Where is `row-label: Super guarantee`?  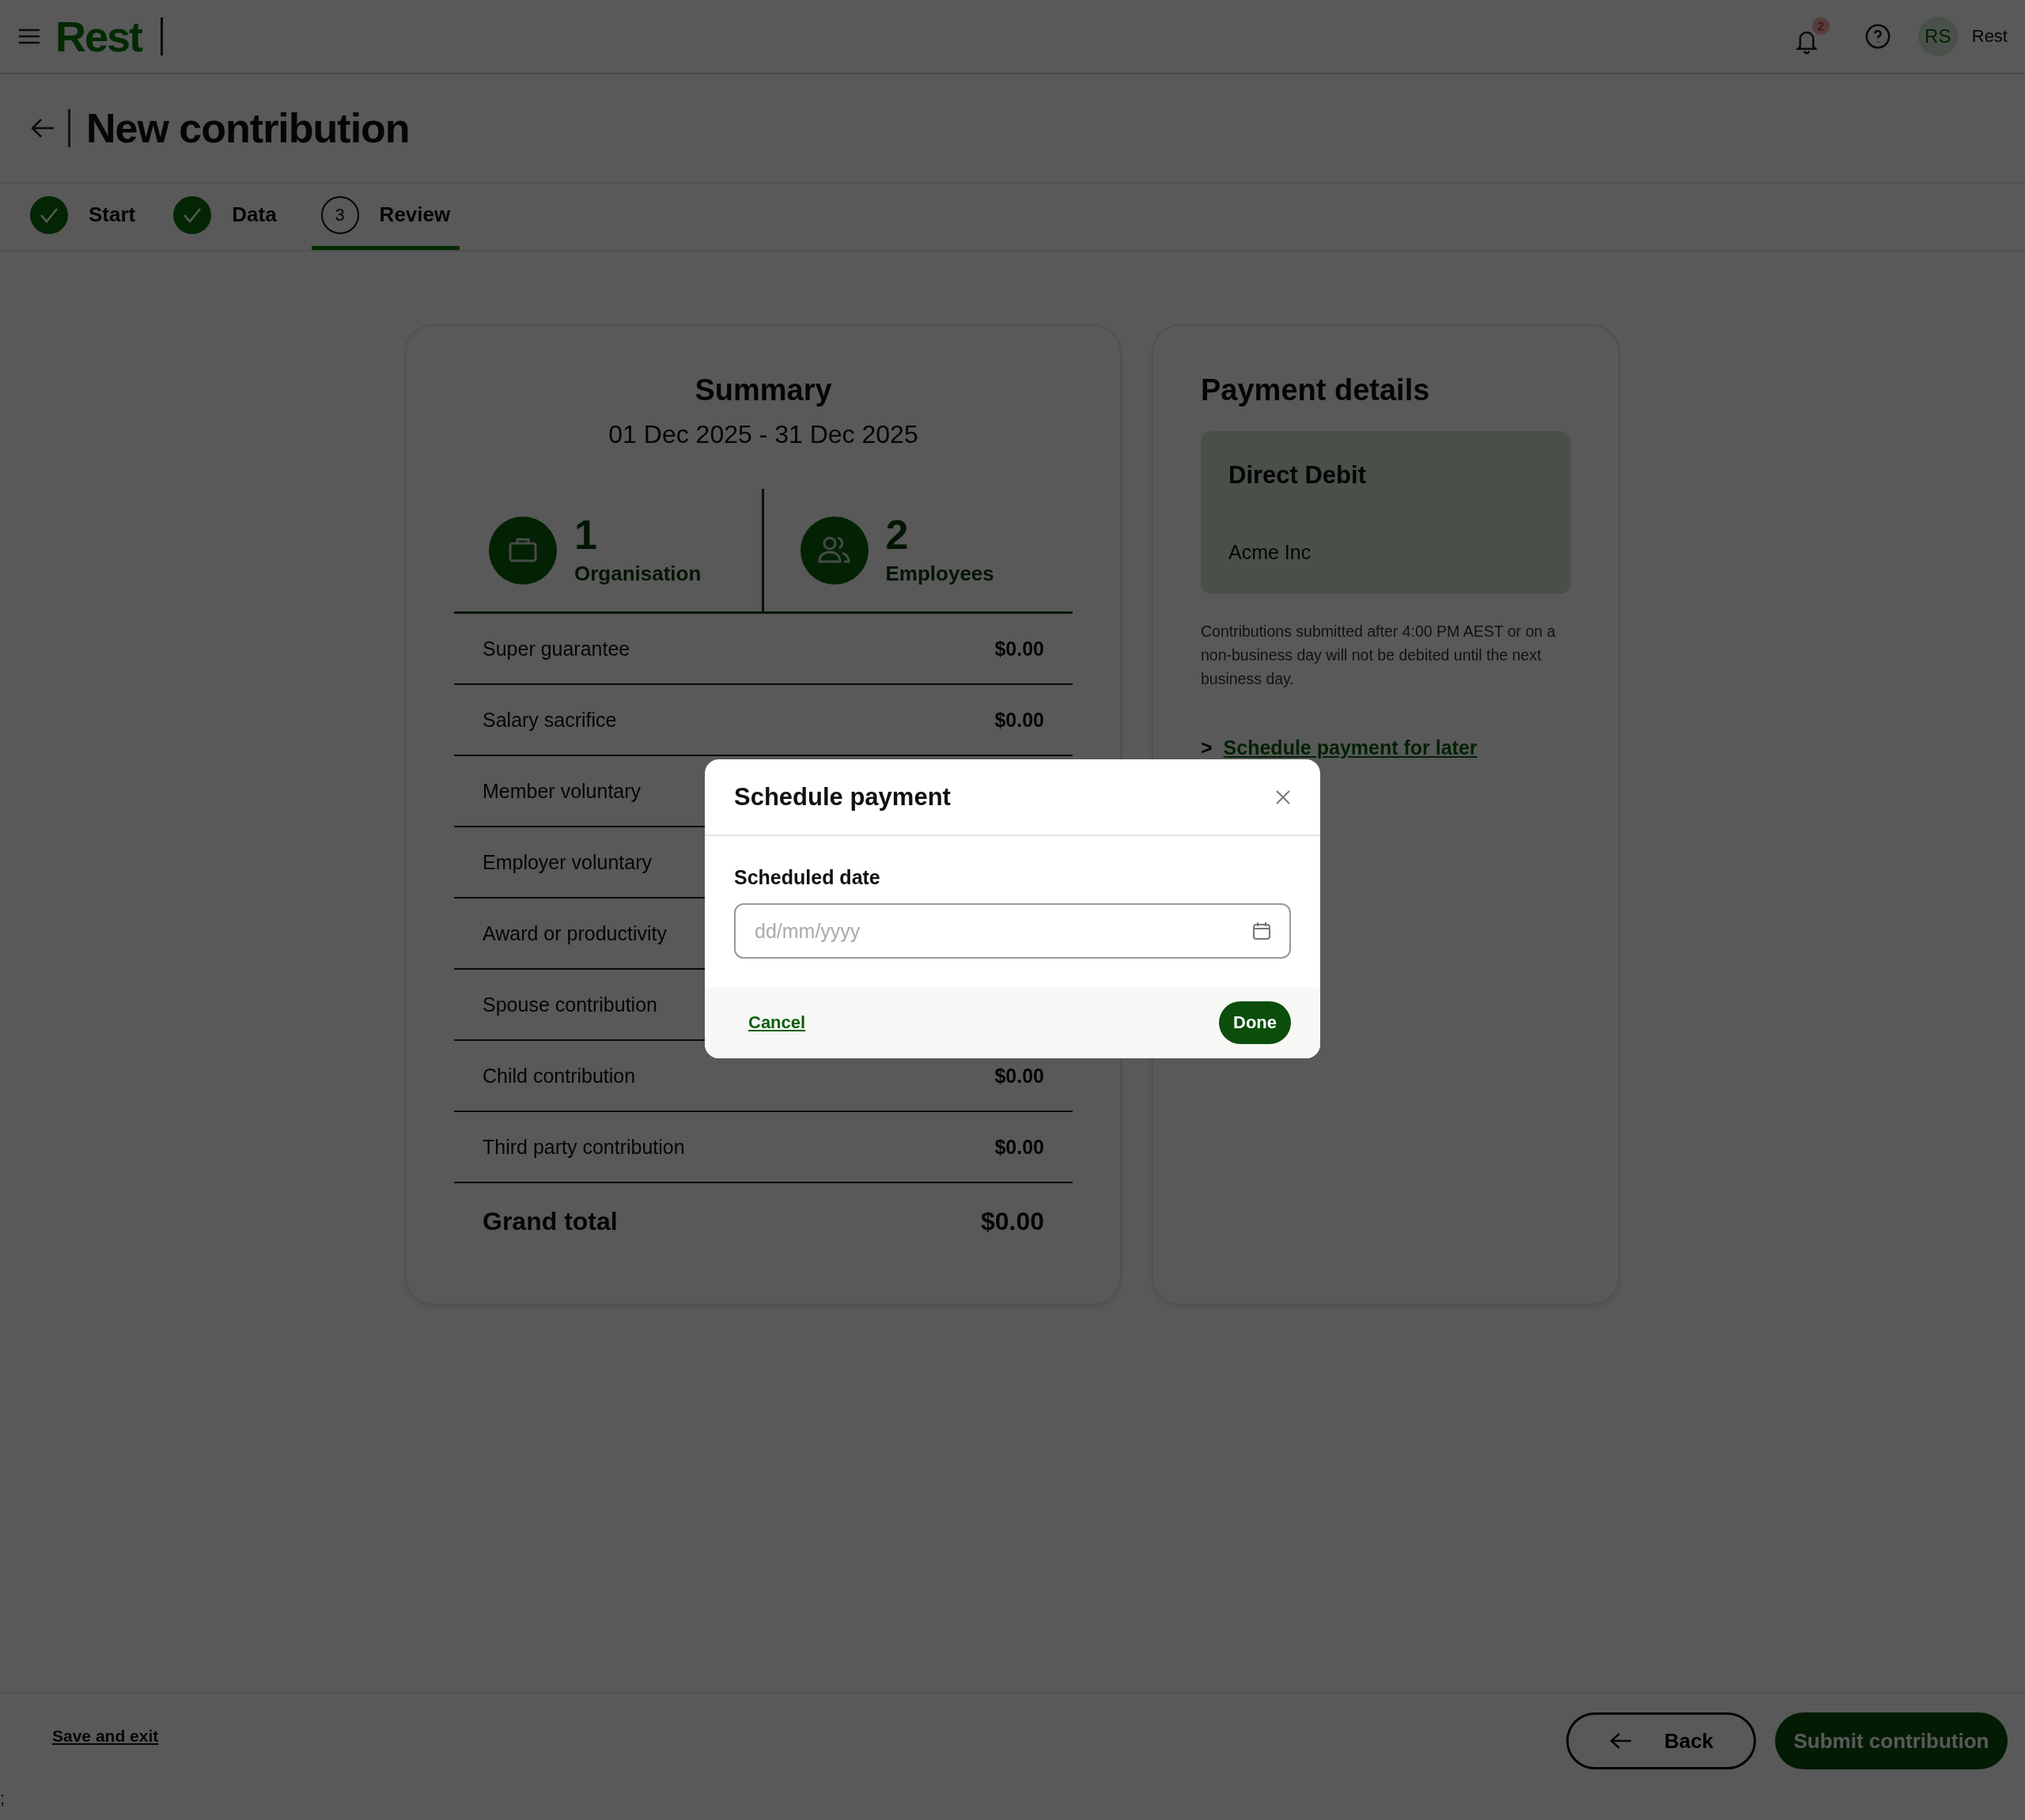 row-label: Super guarantee is located at coordinates (556, 648).